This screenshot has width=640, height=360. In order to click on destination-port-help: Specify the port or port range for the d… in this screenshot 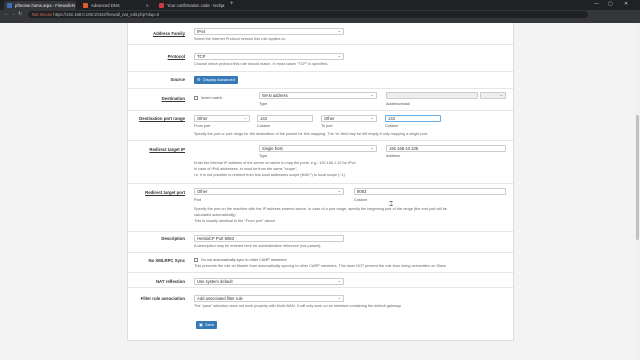, I will do `click(311, 134)`.